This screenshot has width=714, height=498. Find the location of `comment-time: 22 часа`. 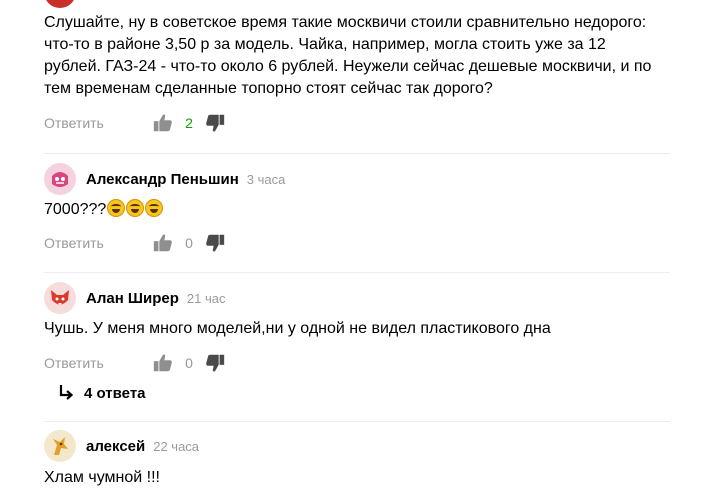

comment-time: 22 часа is located at coordinates (176, 446).